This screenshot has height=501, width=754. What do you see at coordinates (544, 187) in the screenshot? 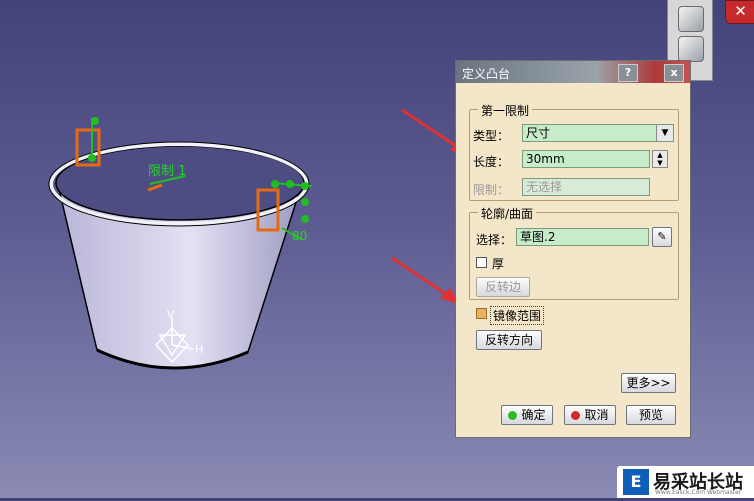
I see `limit-value: 无选择` at bounding box center [544, 187].